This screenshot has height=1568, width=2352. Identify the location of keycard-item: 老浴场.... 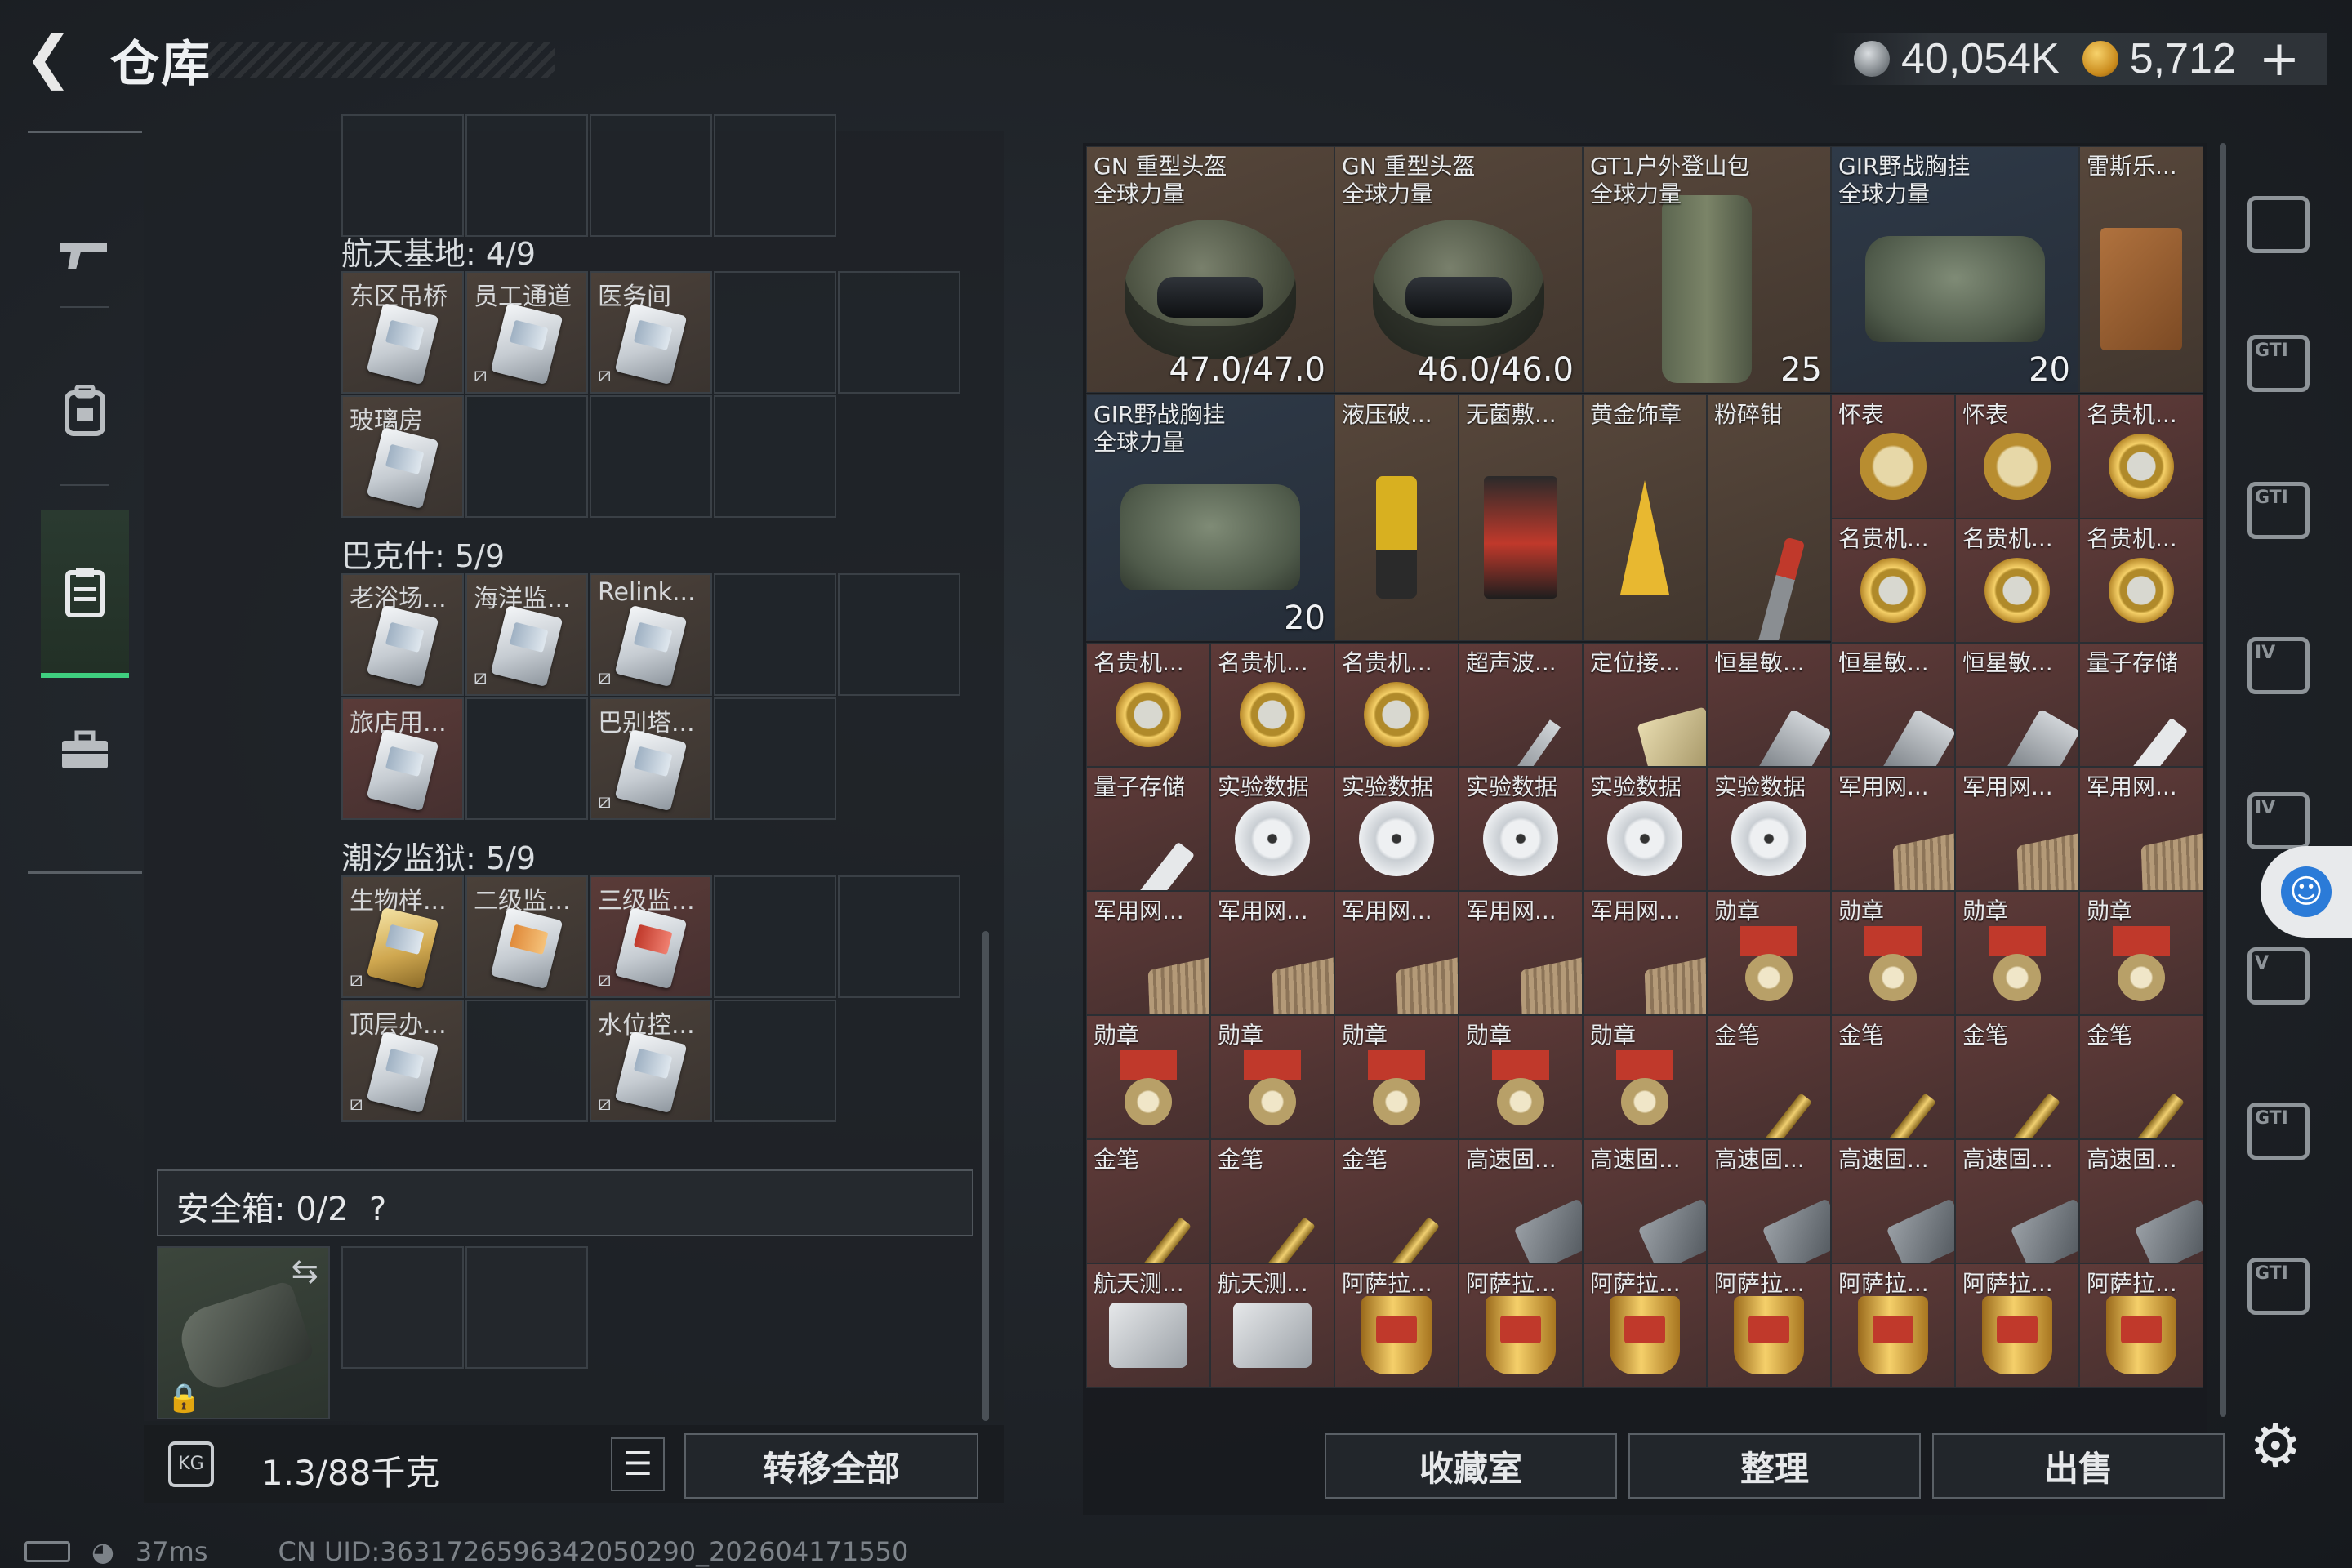
(402, 634).